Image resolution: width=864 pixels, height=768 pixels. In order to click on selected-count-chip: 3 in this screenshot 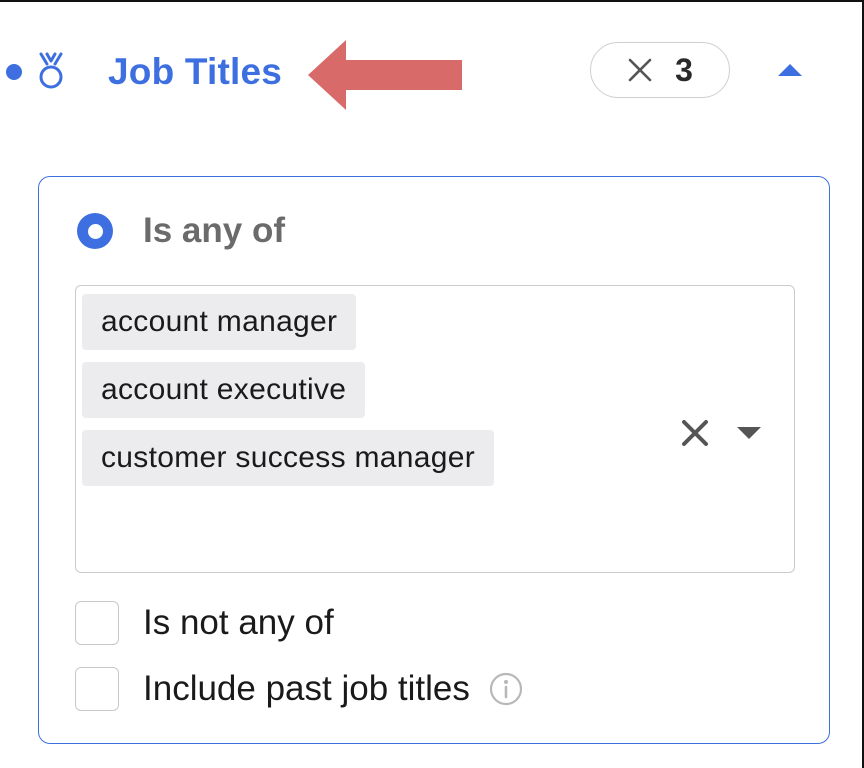, I will do `click(660, 70)`.